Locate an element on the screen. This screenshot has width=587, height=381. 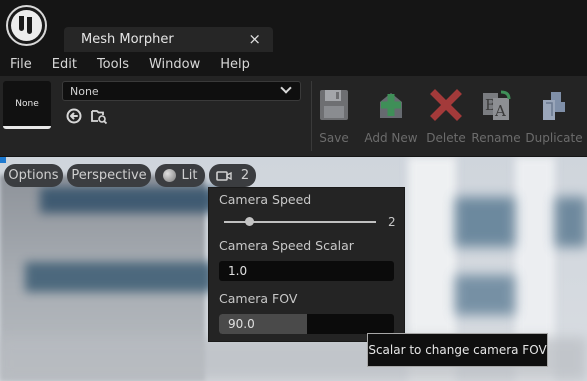
delete-button-label: Delete is located at coordinates (446, 138).